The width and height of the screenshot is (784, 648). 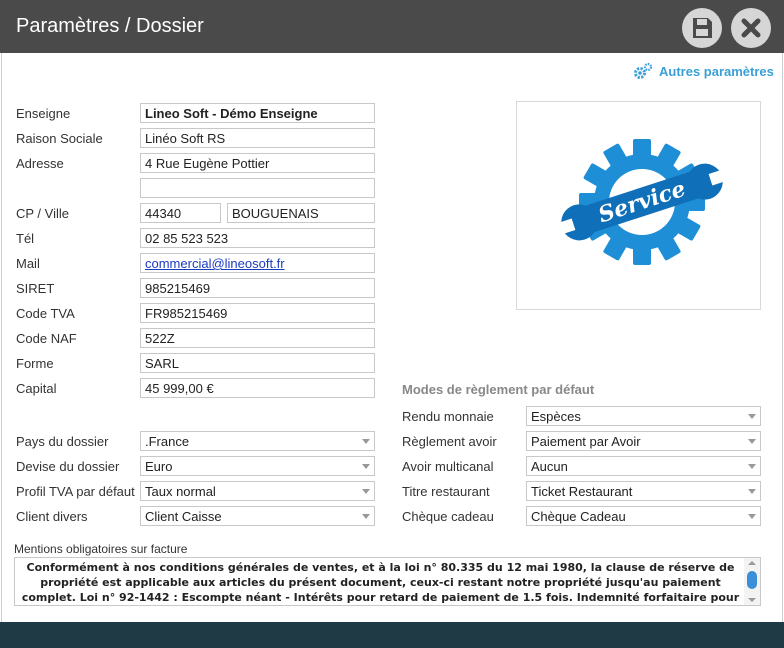 What do you see at coordinates (25, 238) in the screenshot?
I see `tel-label: Tél` at bounding box center [25, 238].